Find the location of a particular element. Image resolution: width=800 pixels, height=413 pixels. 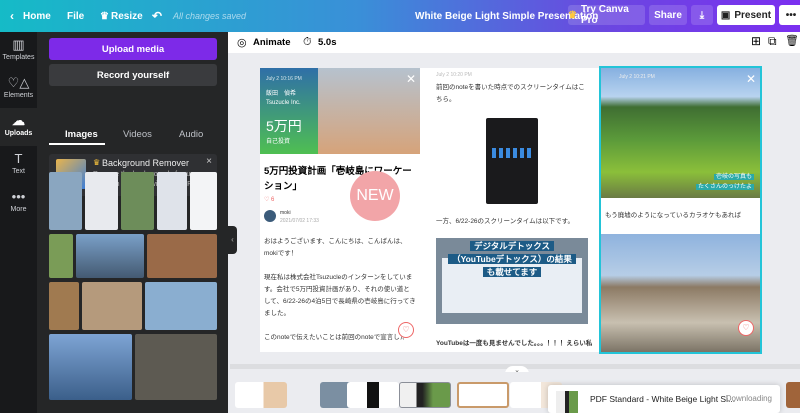

share-button: Share is located at coordinates (668, 15).